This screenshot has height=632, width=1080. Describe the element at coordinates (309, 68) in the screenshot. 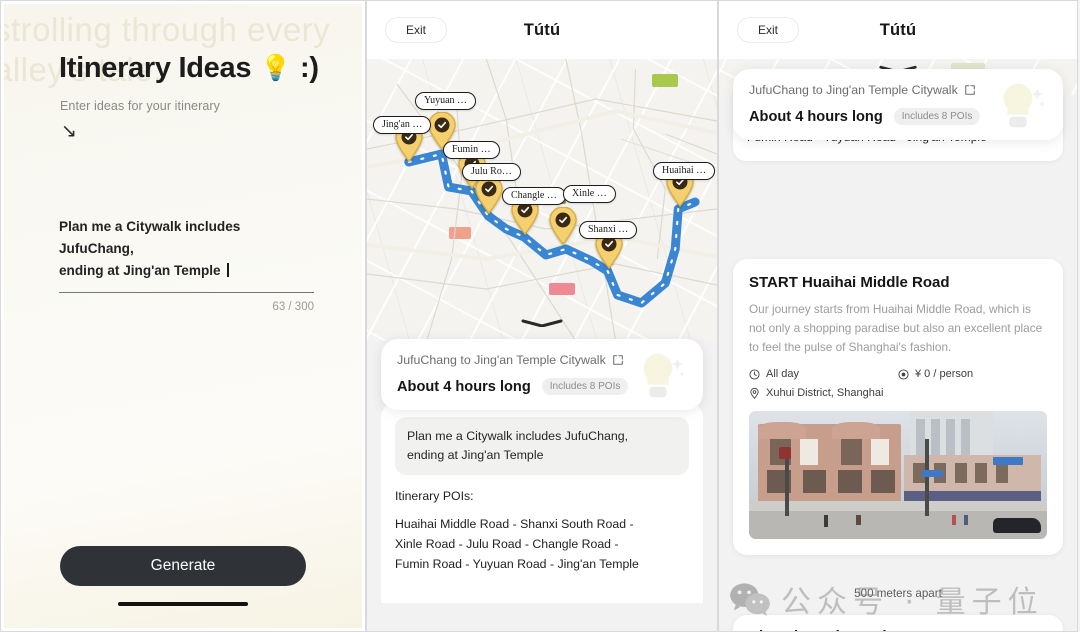

I see `page-title-smiley: :)` at that location.